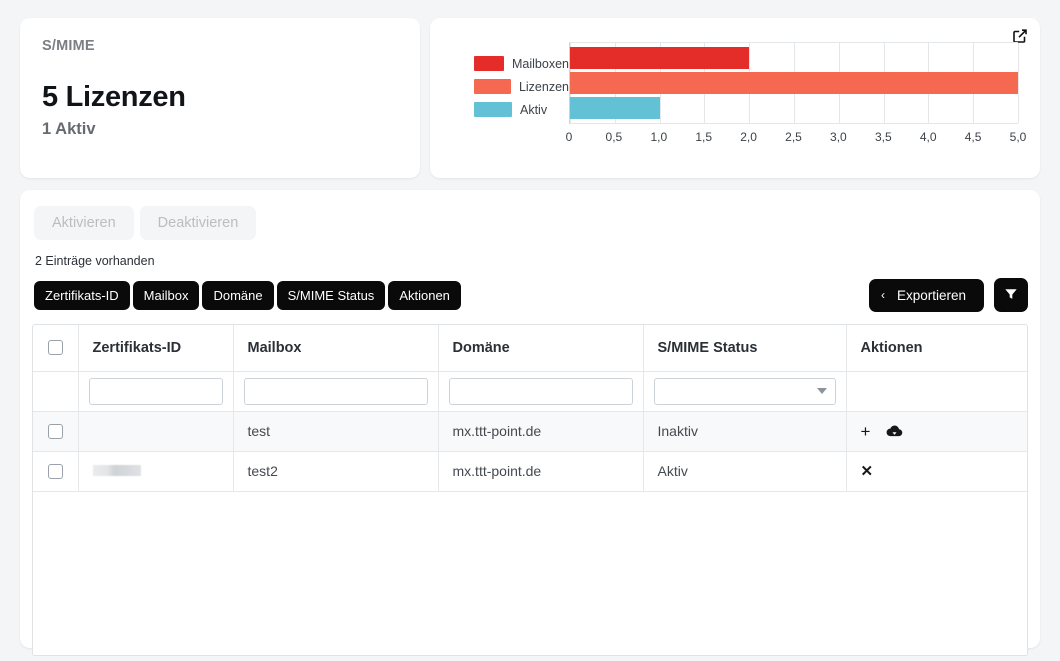 Image resolution: width=1060 pixels, height=661 pixels. I want to click on entry-count-text: 2 Einträge vorhanden, so click(95, 261).